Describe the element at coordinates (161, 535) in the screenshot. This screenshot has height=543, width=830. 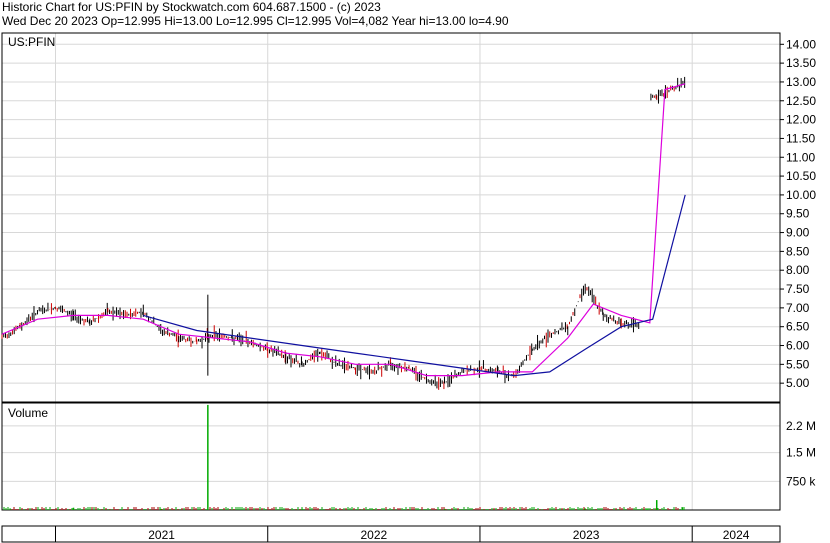
I see `year-tick-label: 2021` at that location.